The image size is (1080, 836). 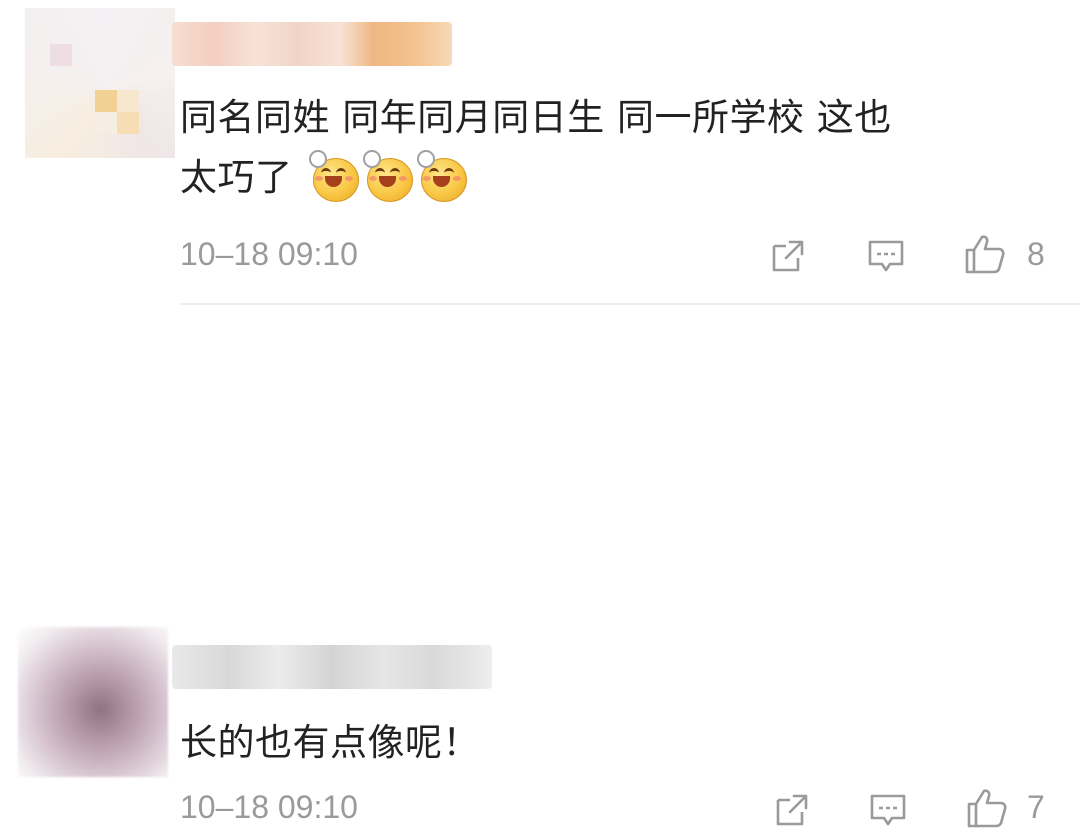 I want to click on comment-text-line2: 太巧了, so click(x=236, y=177).